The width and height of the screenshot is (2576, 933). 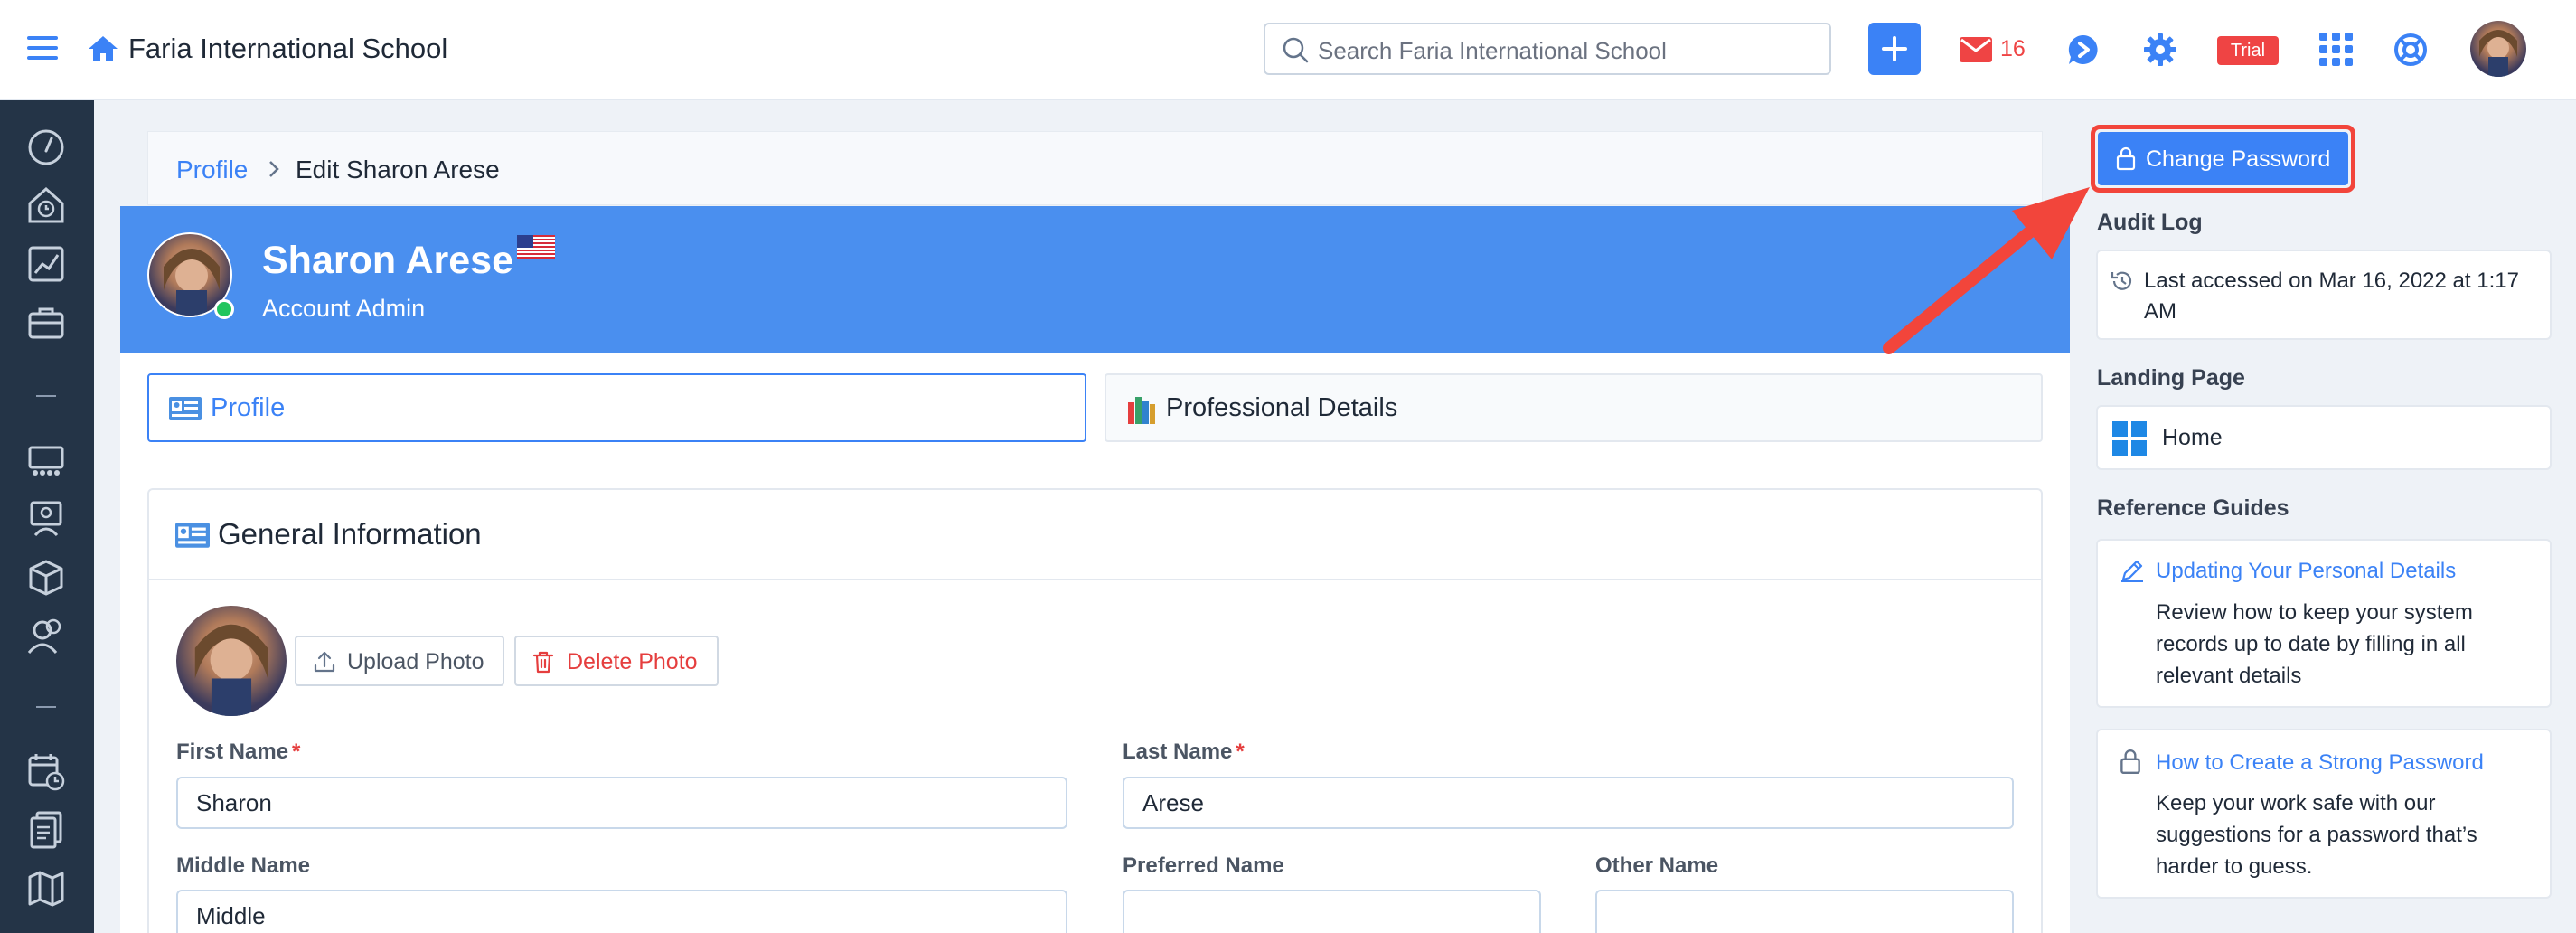 What do you see at coordinates (1141, 408) in the screenshot?
I see `books-icon` at bounding box center [1141, 408].